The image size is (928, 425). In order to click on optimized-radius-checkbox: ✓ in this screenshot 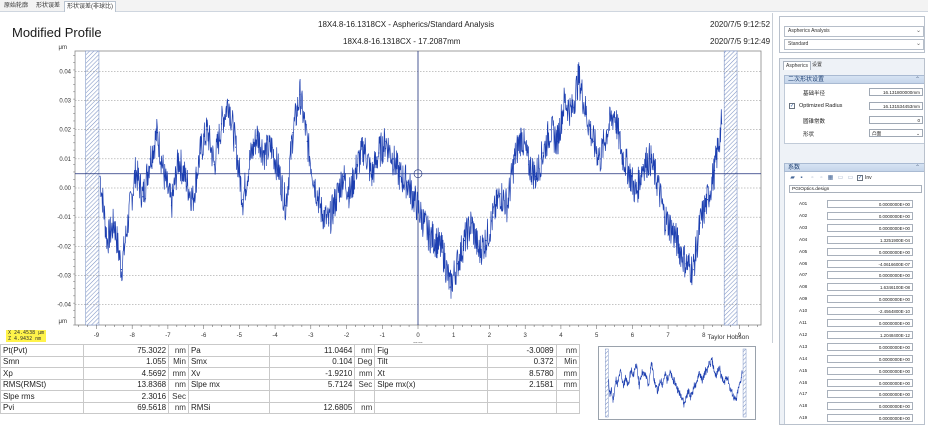, I will do `click(792, 106)`.